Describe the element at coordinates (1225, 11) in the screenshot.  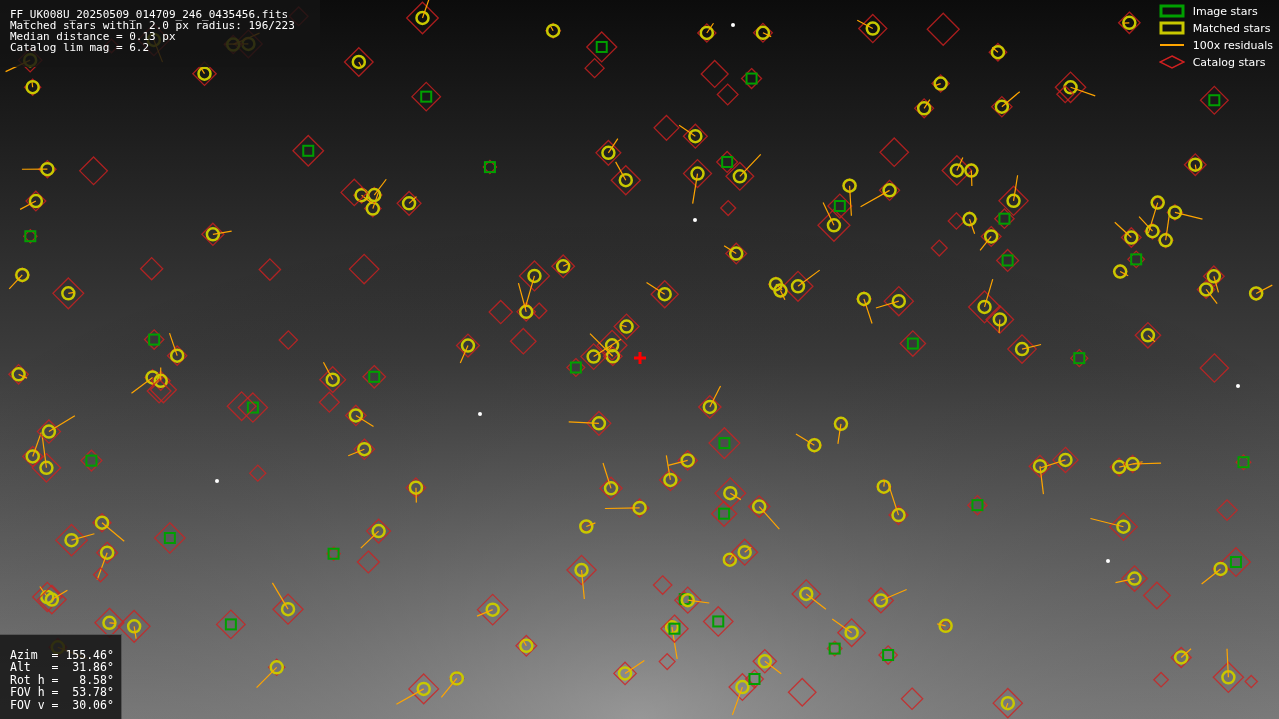
I see `legend-label: Image stars` at that location.